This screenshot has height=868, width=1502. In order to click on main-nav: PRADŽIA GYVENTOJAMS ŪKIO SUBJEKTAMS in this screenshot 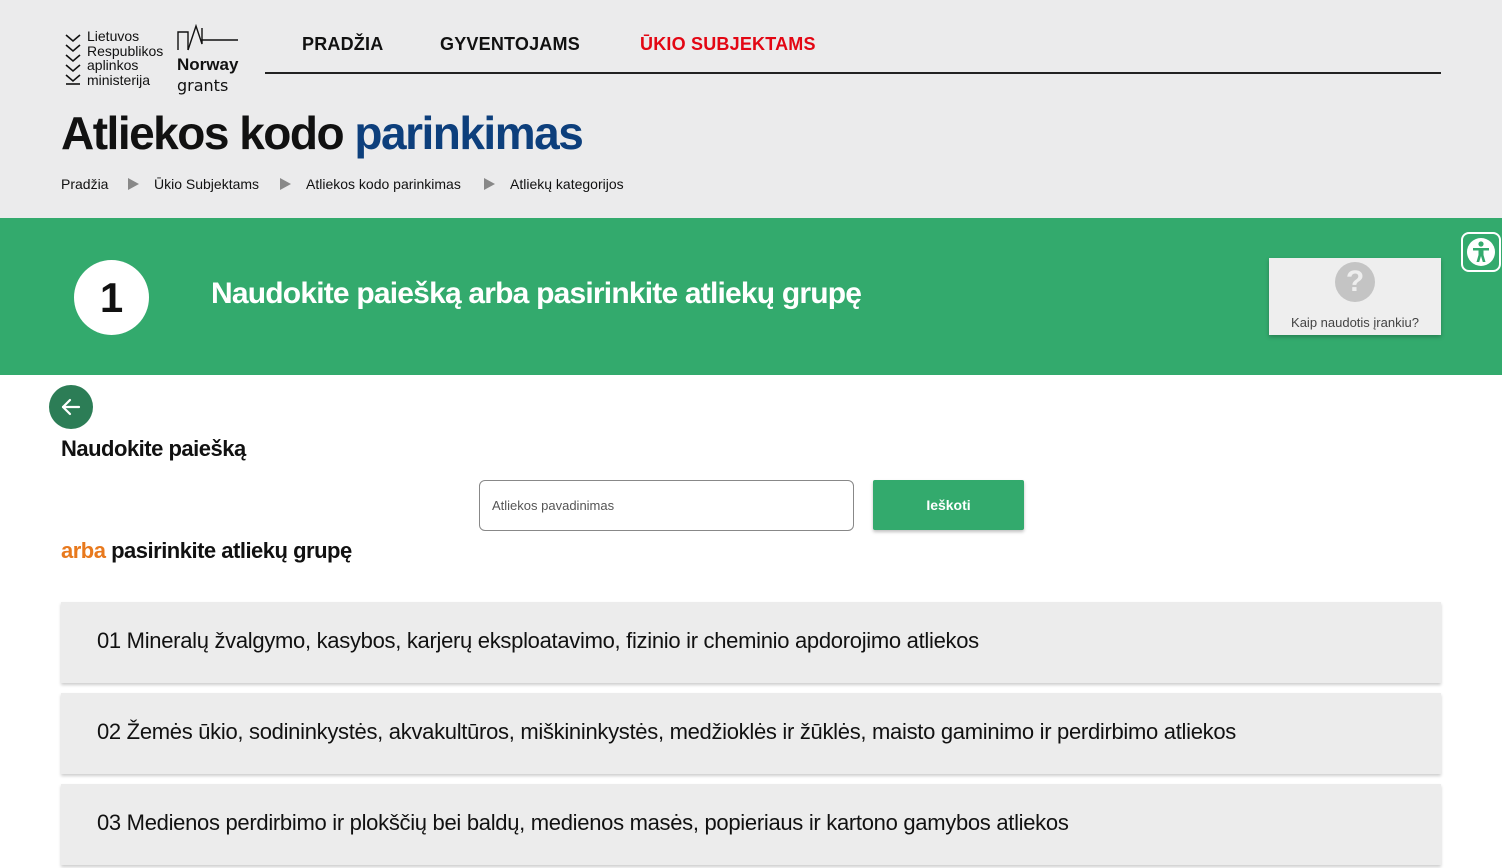, I will do `click(853, 52)`.